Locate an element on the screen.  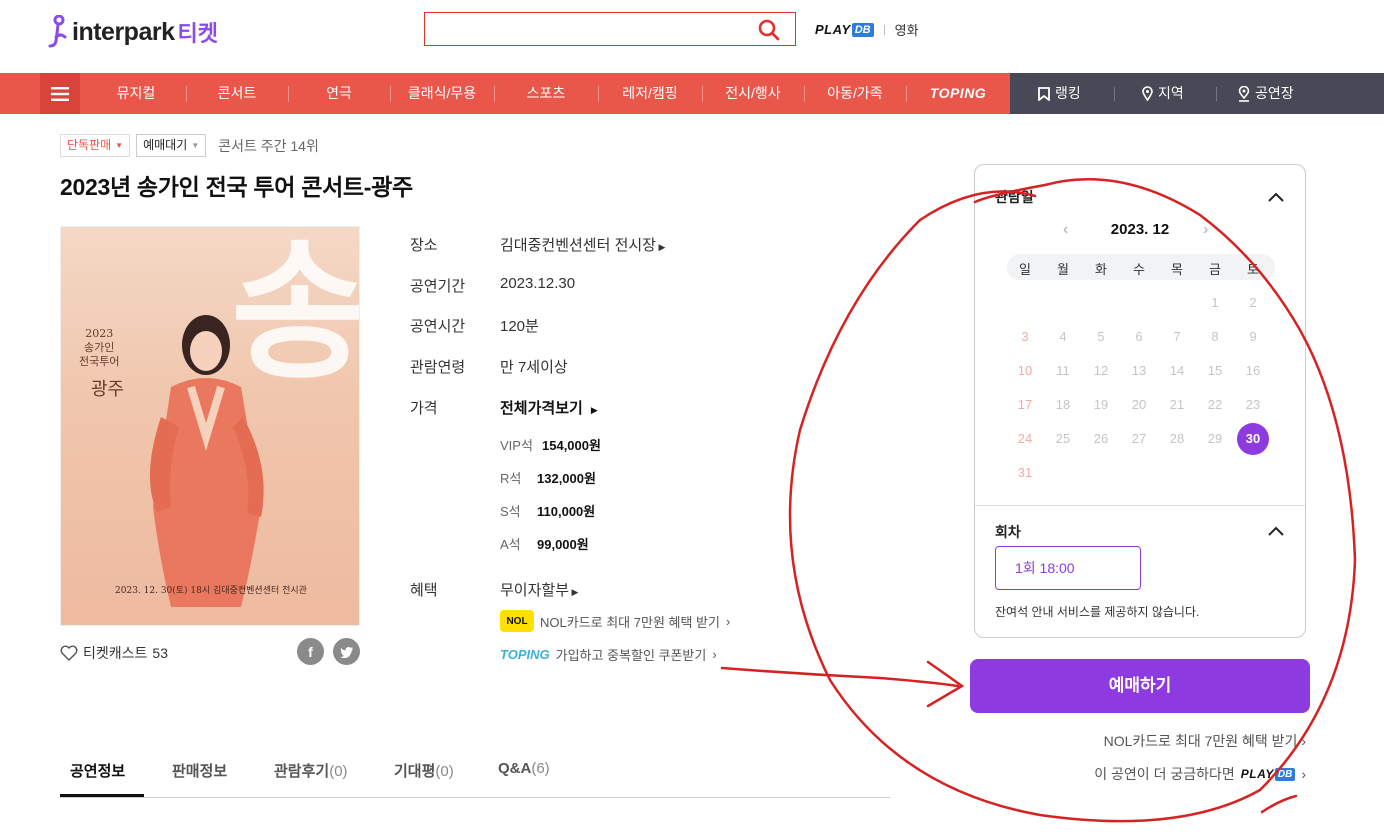
hamburger-menu-button is located at coordinates (60, 93).